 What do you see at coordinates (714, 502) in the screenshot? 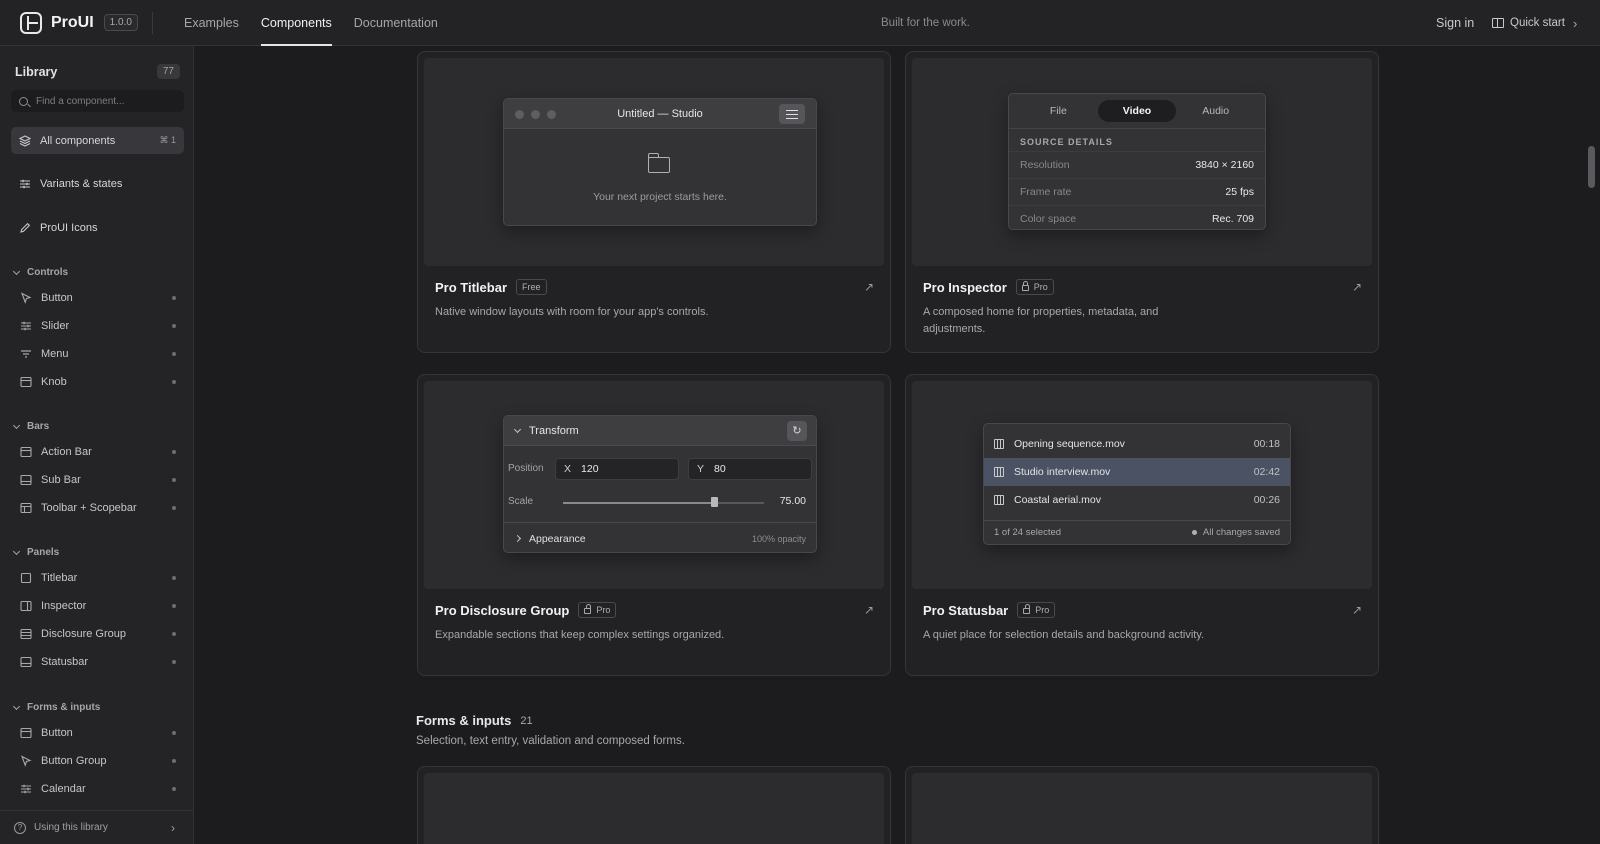
I see `scale-slider-thumb` at bounding box center [714, 502].